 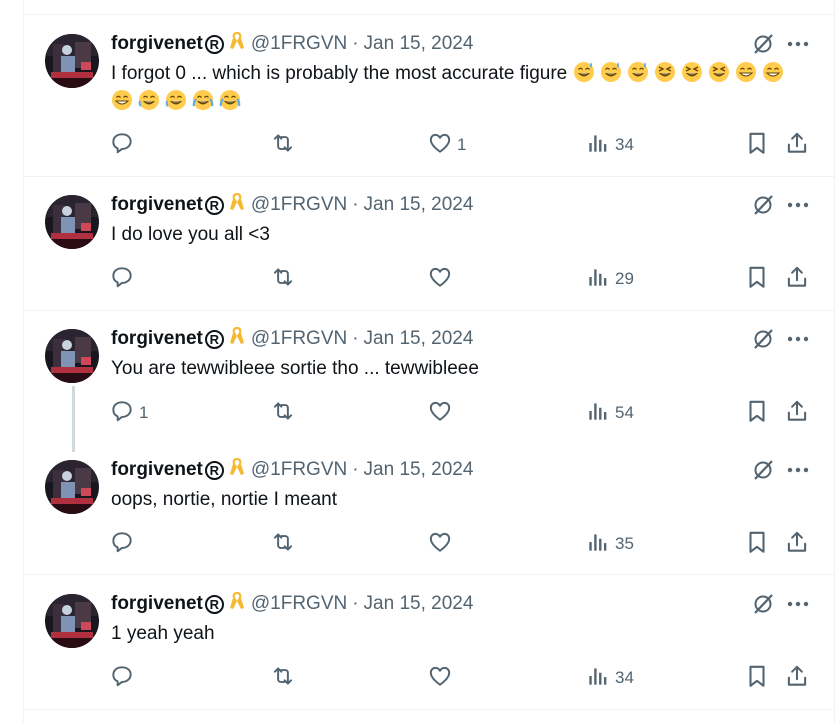 What do you see at coordinates (461, 544) in the screenshot?
I see `action-bar: 35` at bounding box center [461, 544].